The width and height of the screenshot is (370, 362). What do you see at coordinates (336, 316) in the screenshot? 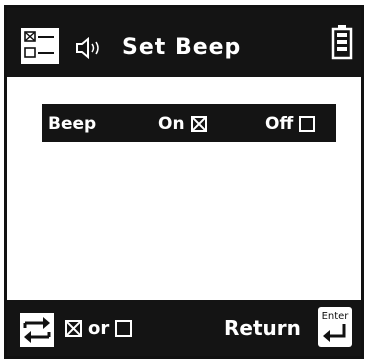
I see `enter-key-label: Enter` at bounding box center [336, 316].